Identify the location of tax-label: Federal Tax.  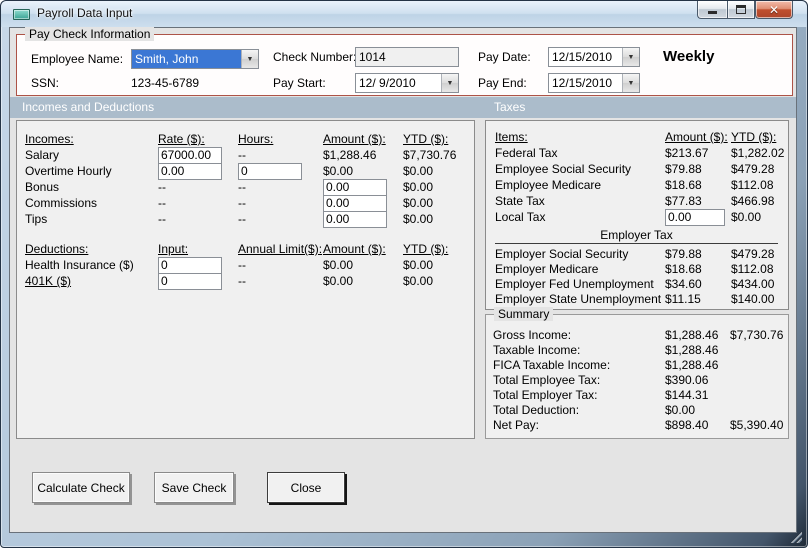
(526, 153).